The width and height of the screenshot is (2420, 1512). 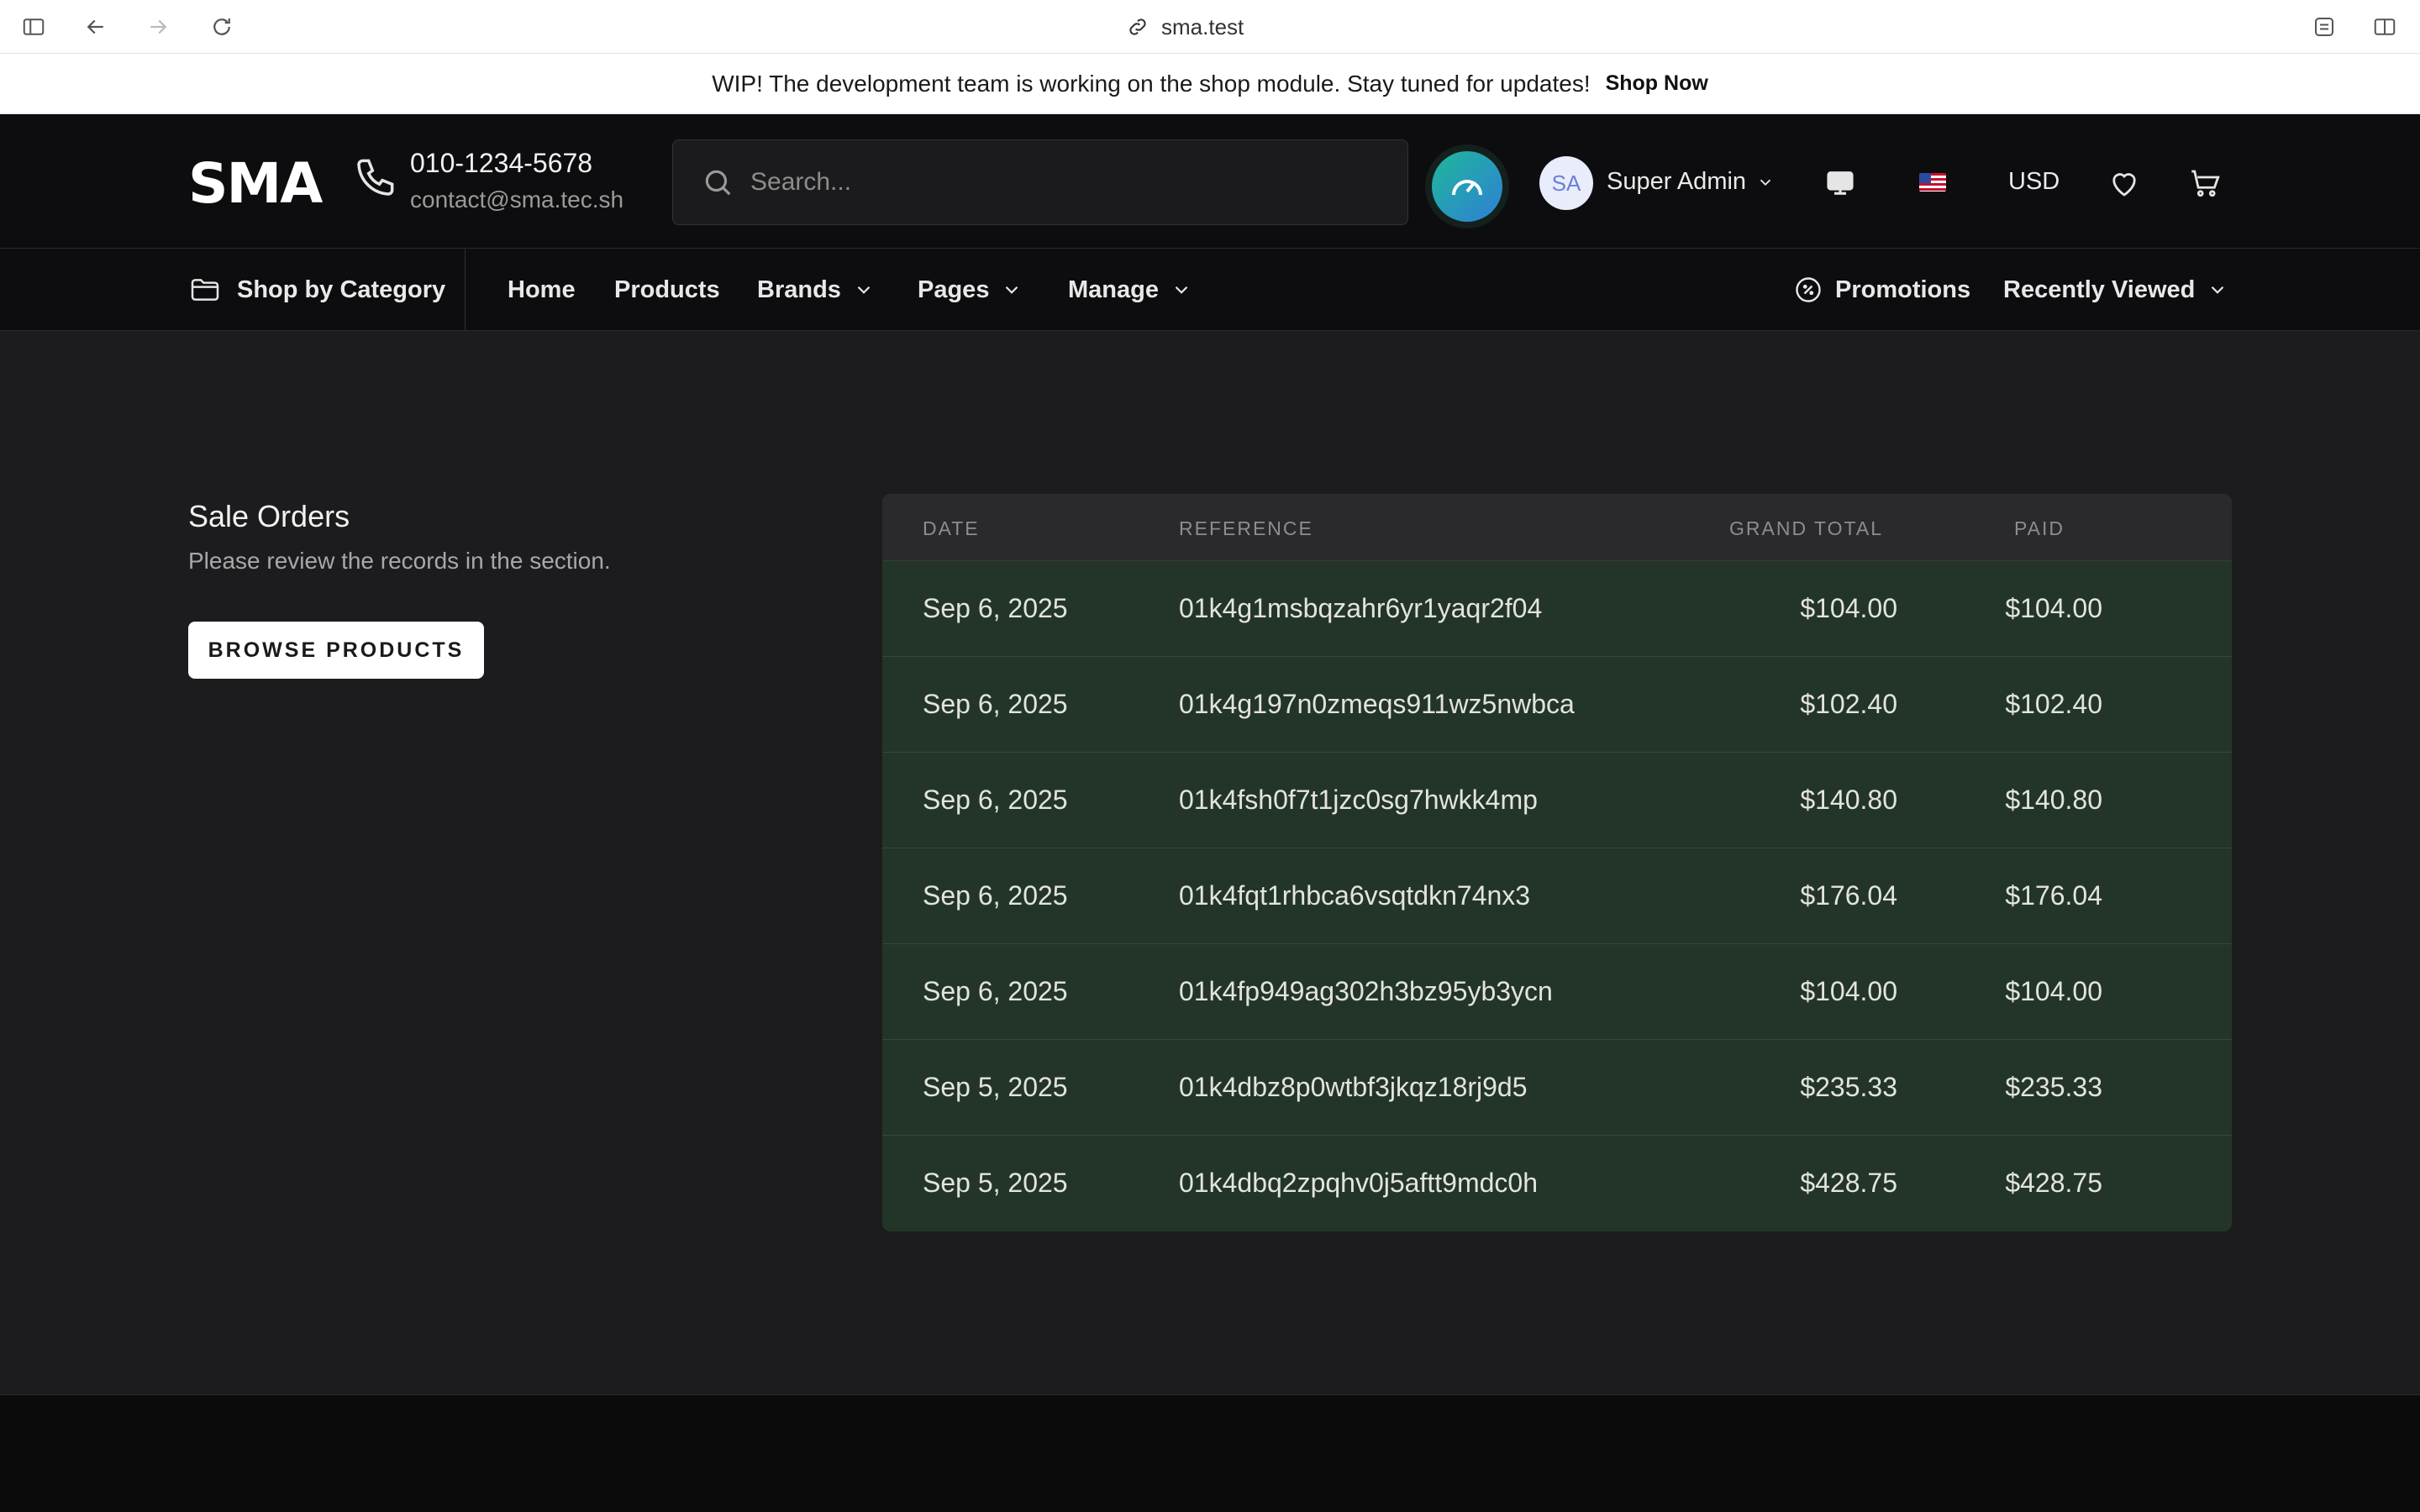 I want to click on nav-recently-viewed-label: Recently Viewed, so click(x=2099, y=289).